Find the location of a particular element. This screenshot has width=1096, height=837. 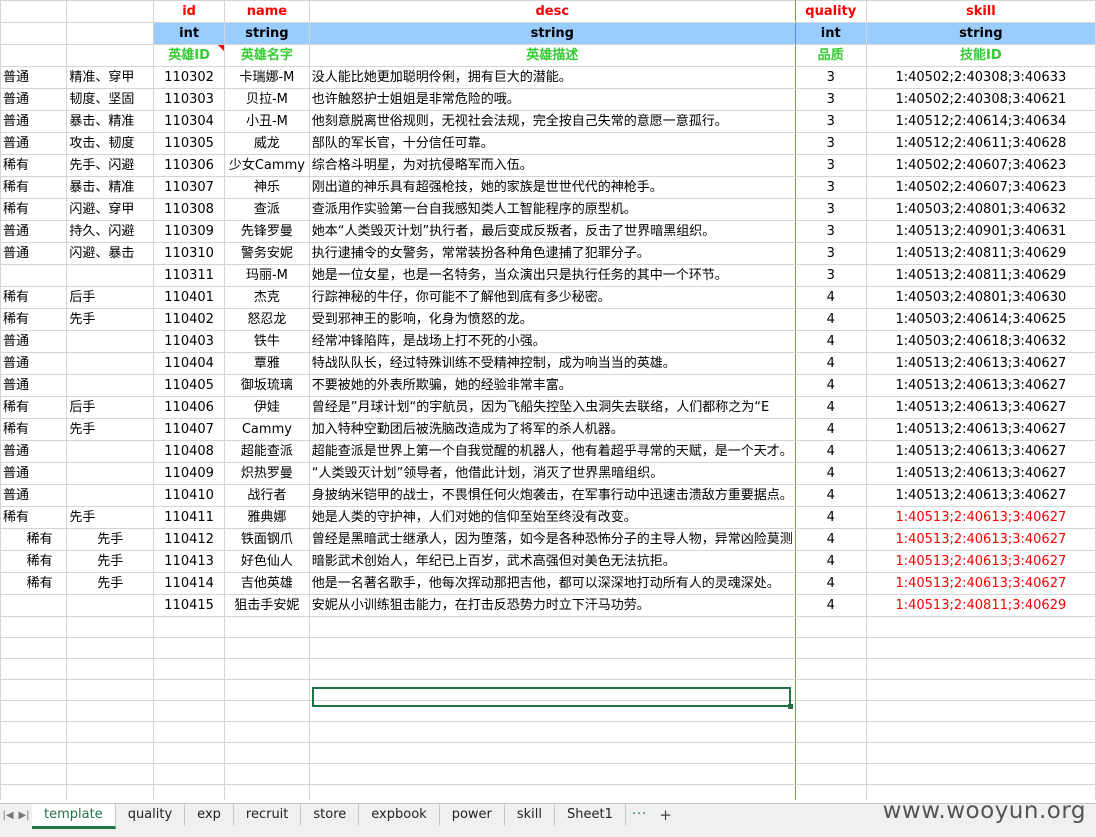

id-cell: 110409 is located at coordinates (189, 473).